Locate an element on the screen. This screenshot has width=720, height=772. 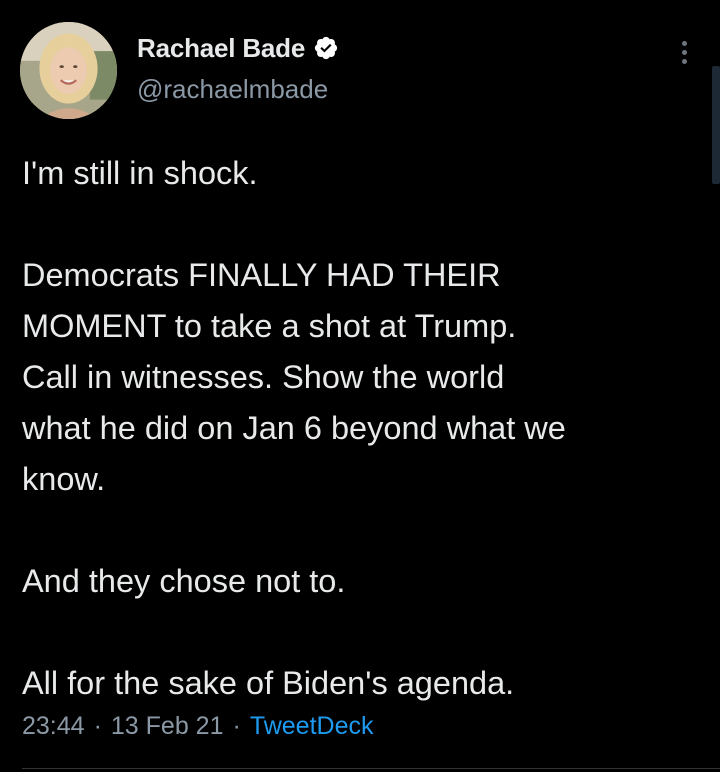
tweet-paragraph: And they chose not to. is located at coordinates (362, 581).